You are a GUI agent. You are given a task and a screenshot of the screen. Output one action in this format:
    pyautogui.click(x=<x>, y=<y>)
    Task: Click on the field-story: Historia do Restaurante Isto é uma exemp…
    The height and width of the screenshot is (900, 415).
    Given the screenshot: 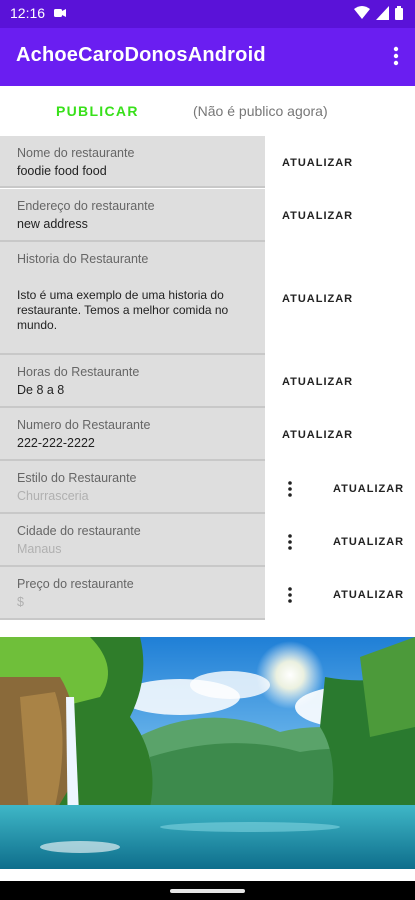 What is the action you would take?
    pyautogui.click(x=132, y=298)
    